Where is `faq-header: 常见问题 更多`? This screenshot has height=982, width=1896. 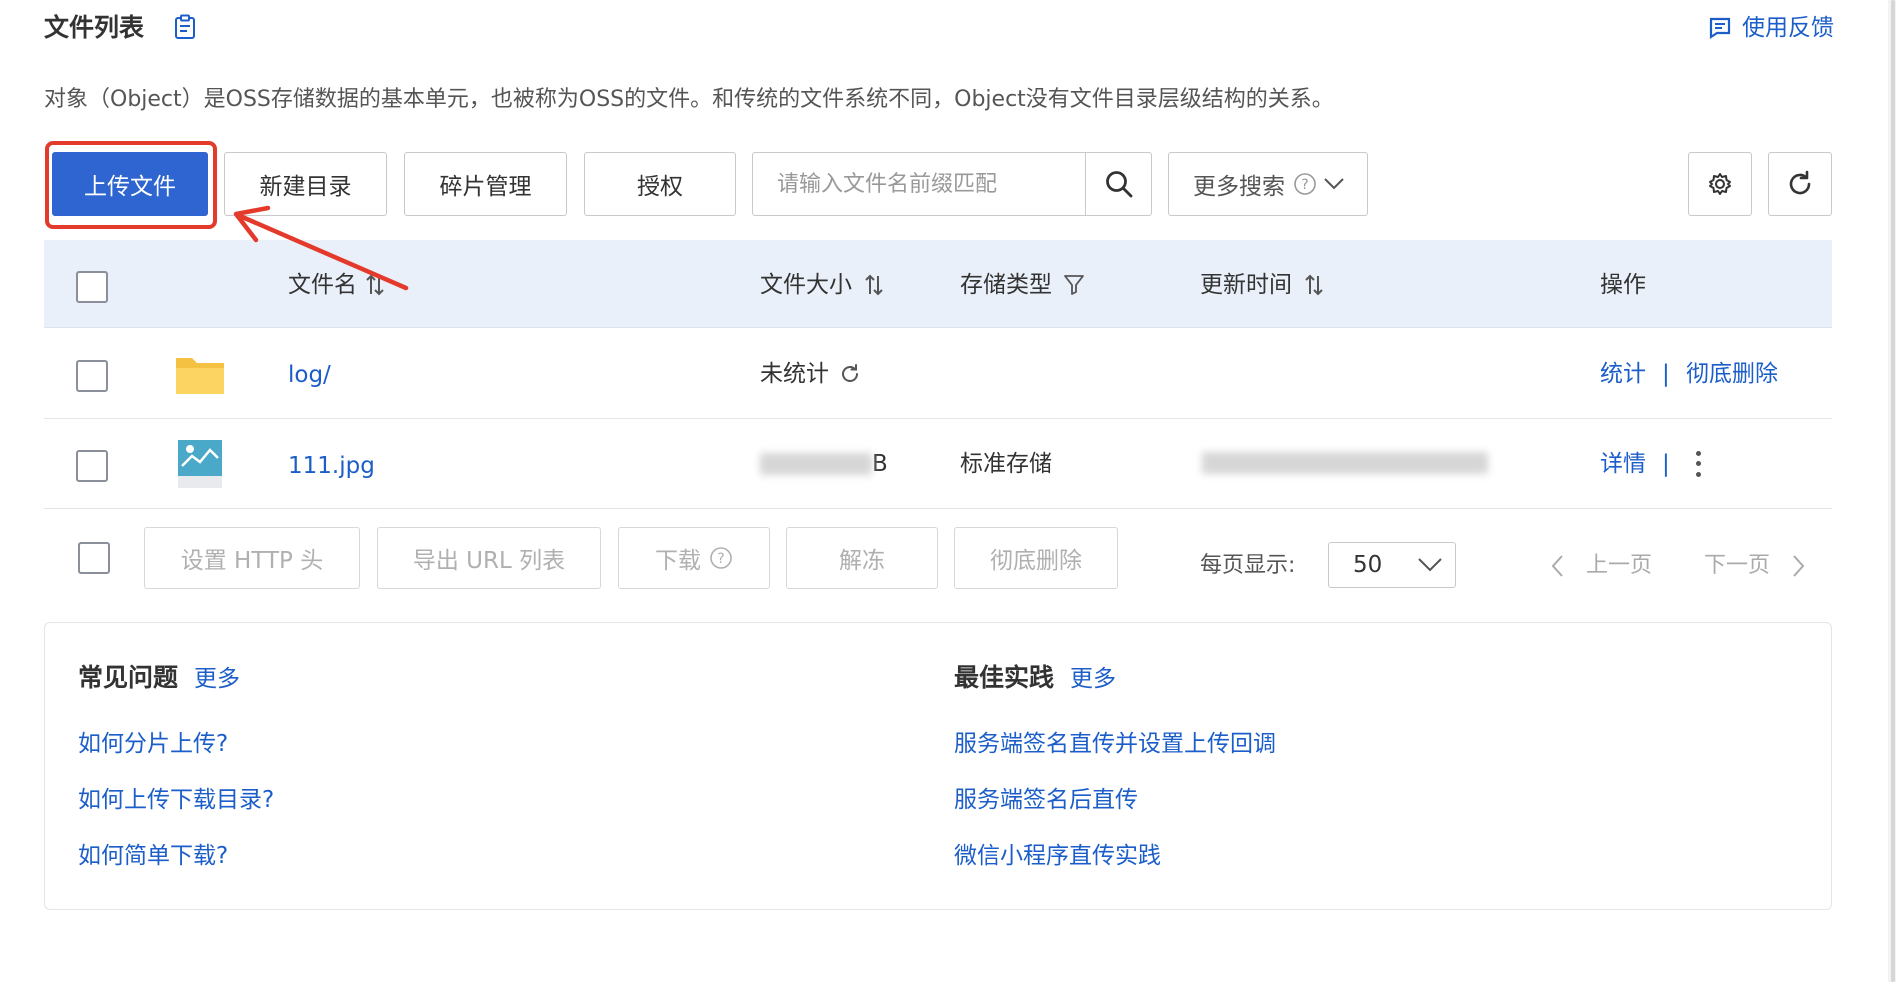 faq-header: 常见问题 更多 is located at coordinates (159, 676).